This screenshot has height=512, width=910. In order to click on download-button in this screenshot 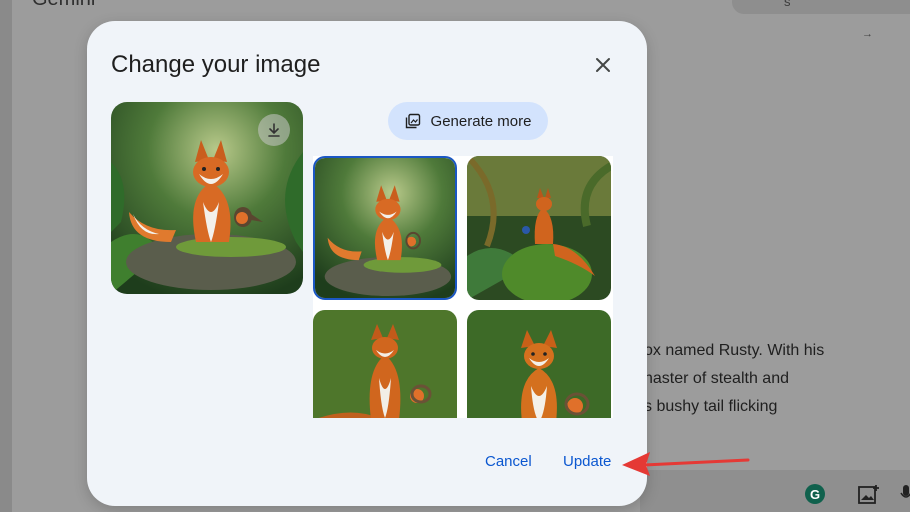, I will do `click(274, 130)`.